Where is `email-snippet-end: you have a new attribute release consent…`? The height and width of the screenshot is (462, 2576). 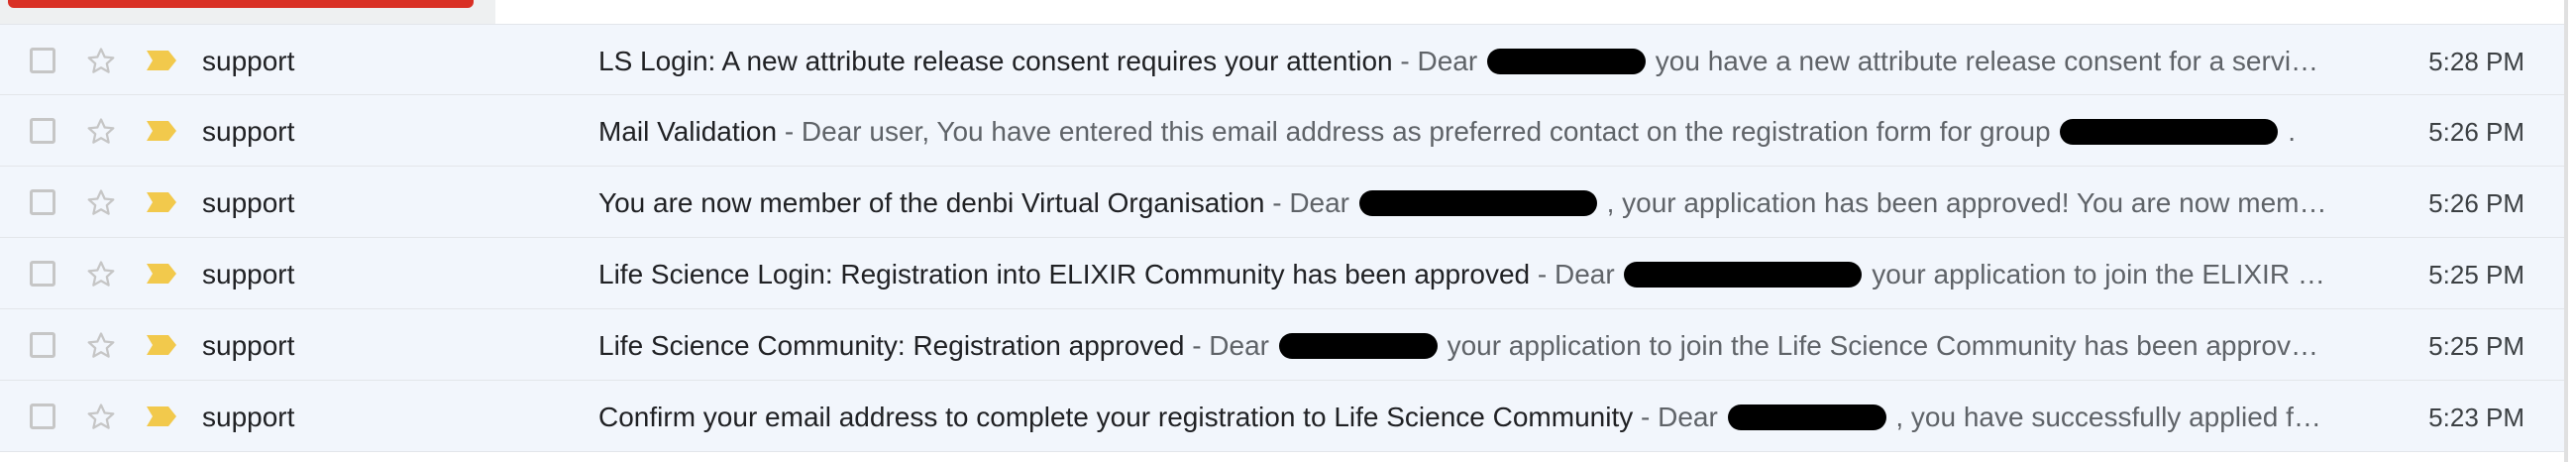 email-snippet-end: you have a new attribute release consent… is located at coordinates (1987, 61).